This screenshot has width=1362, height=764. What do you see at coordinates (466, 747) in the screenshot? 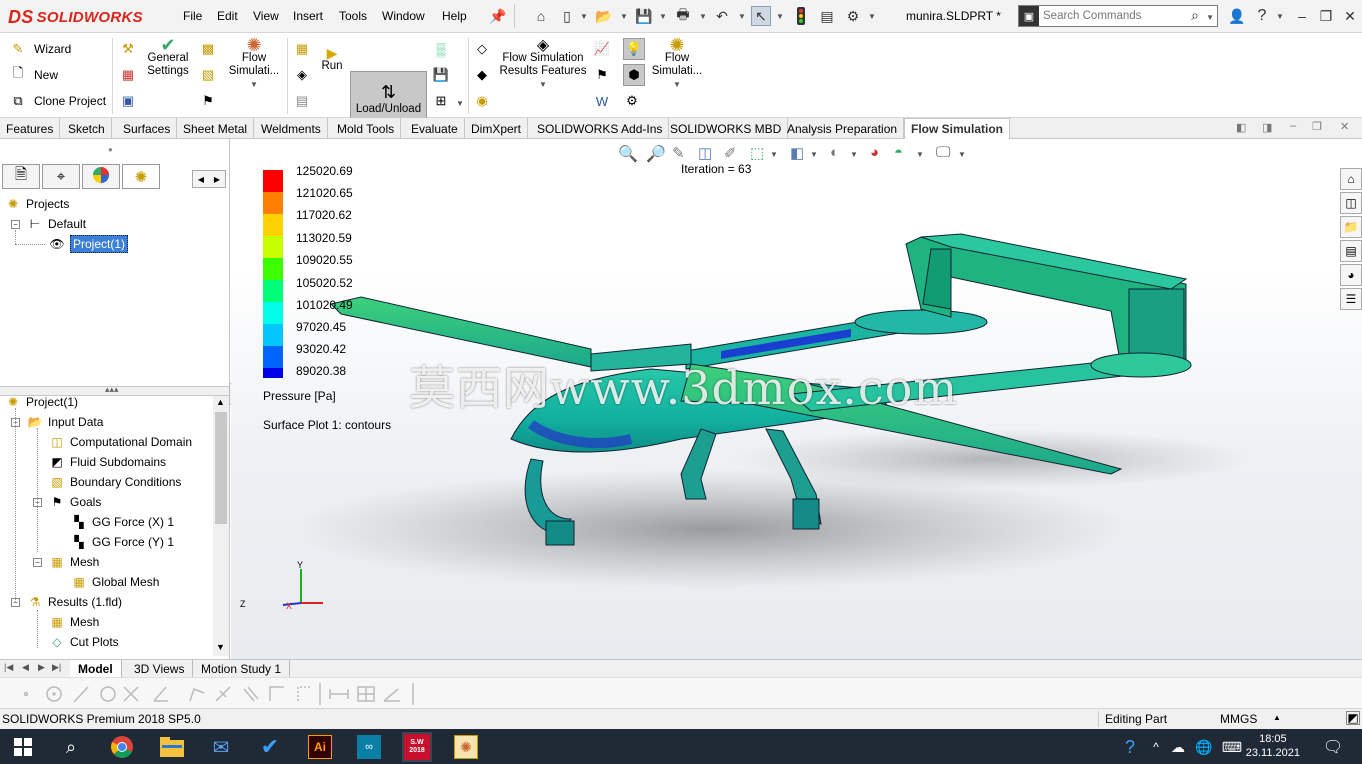
I see `flow-simulation-taskbar-icon: ✺` at bounding box center [466, 747].